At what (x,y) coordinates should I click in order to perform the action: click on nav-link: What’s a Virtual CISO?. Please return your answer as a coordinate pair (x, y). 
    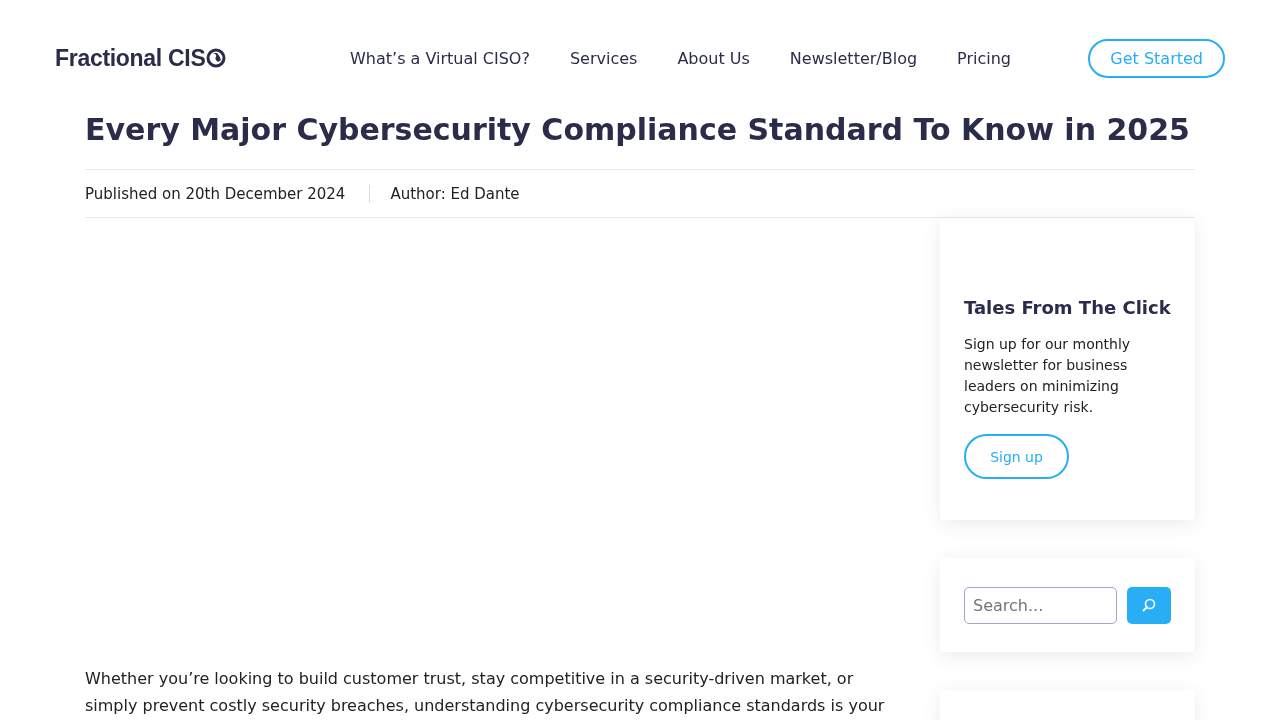
    Looking at the image, I should click on (440, 58).